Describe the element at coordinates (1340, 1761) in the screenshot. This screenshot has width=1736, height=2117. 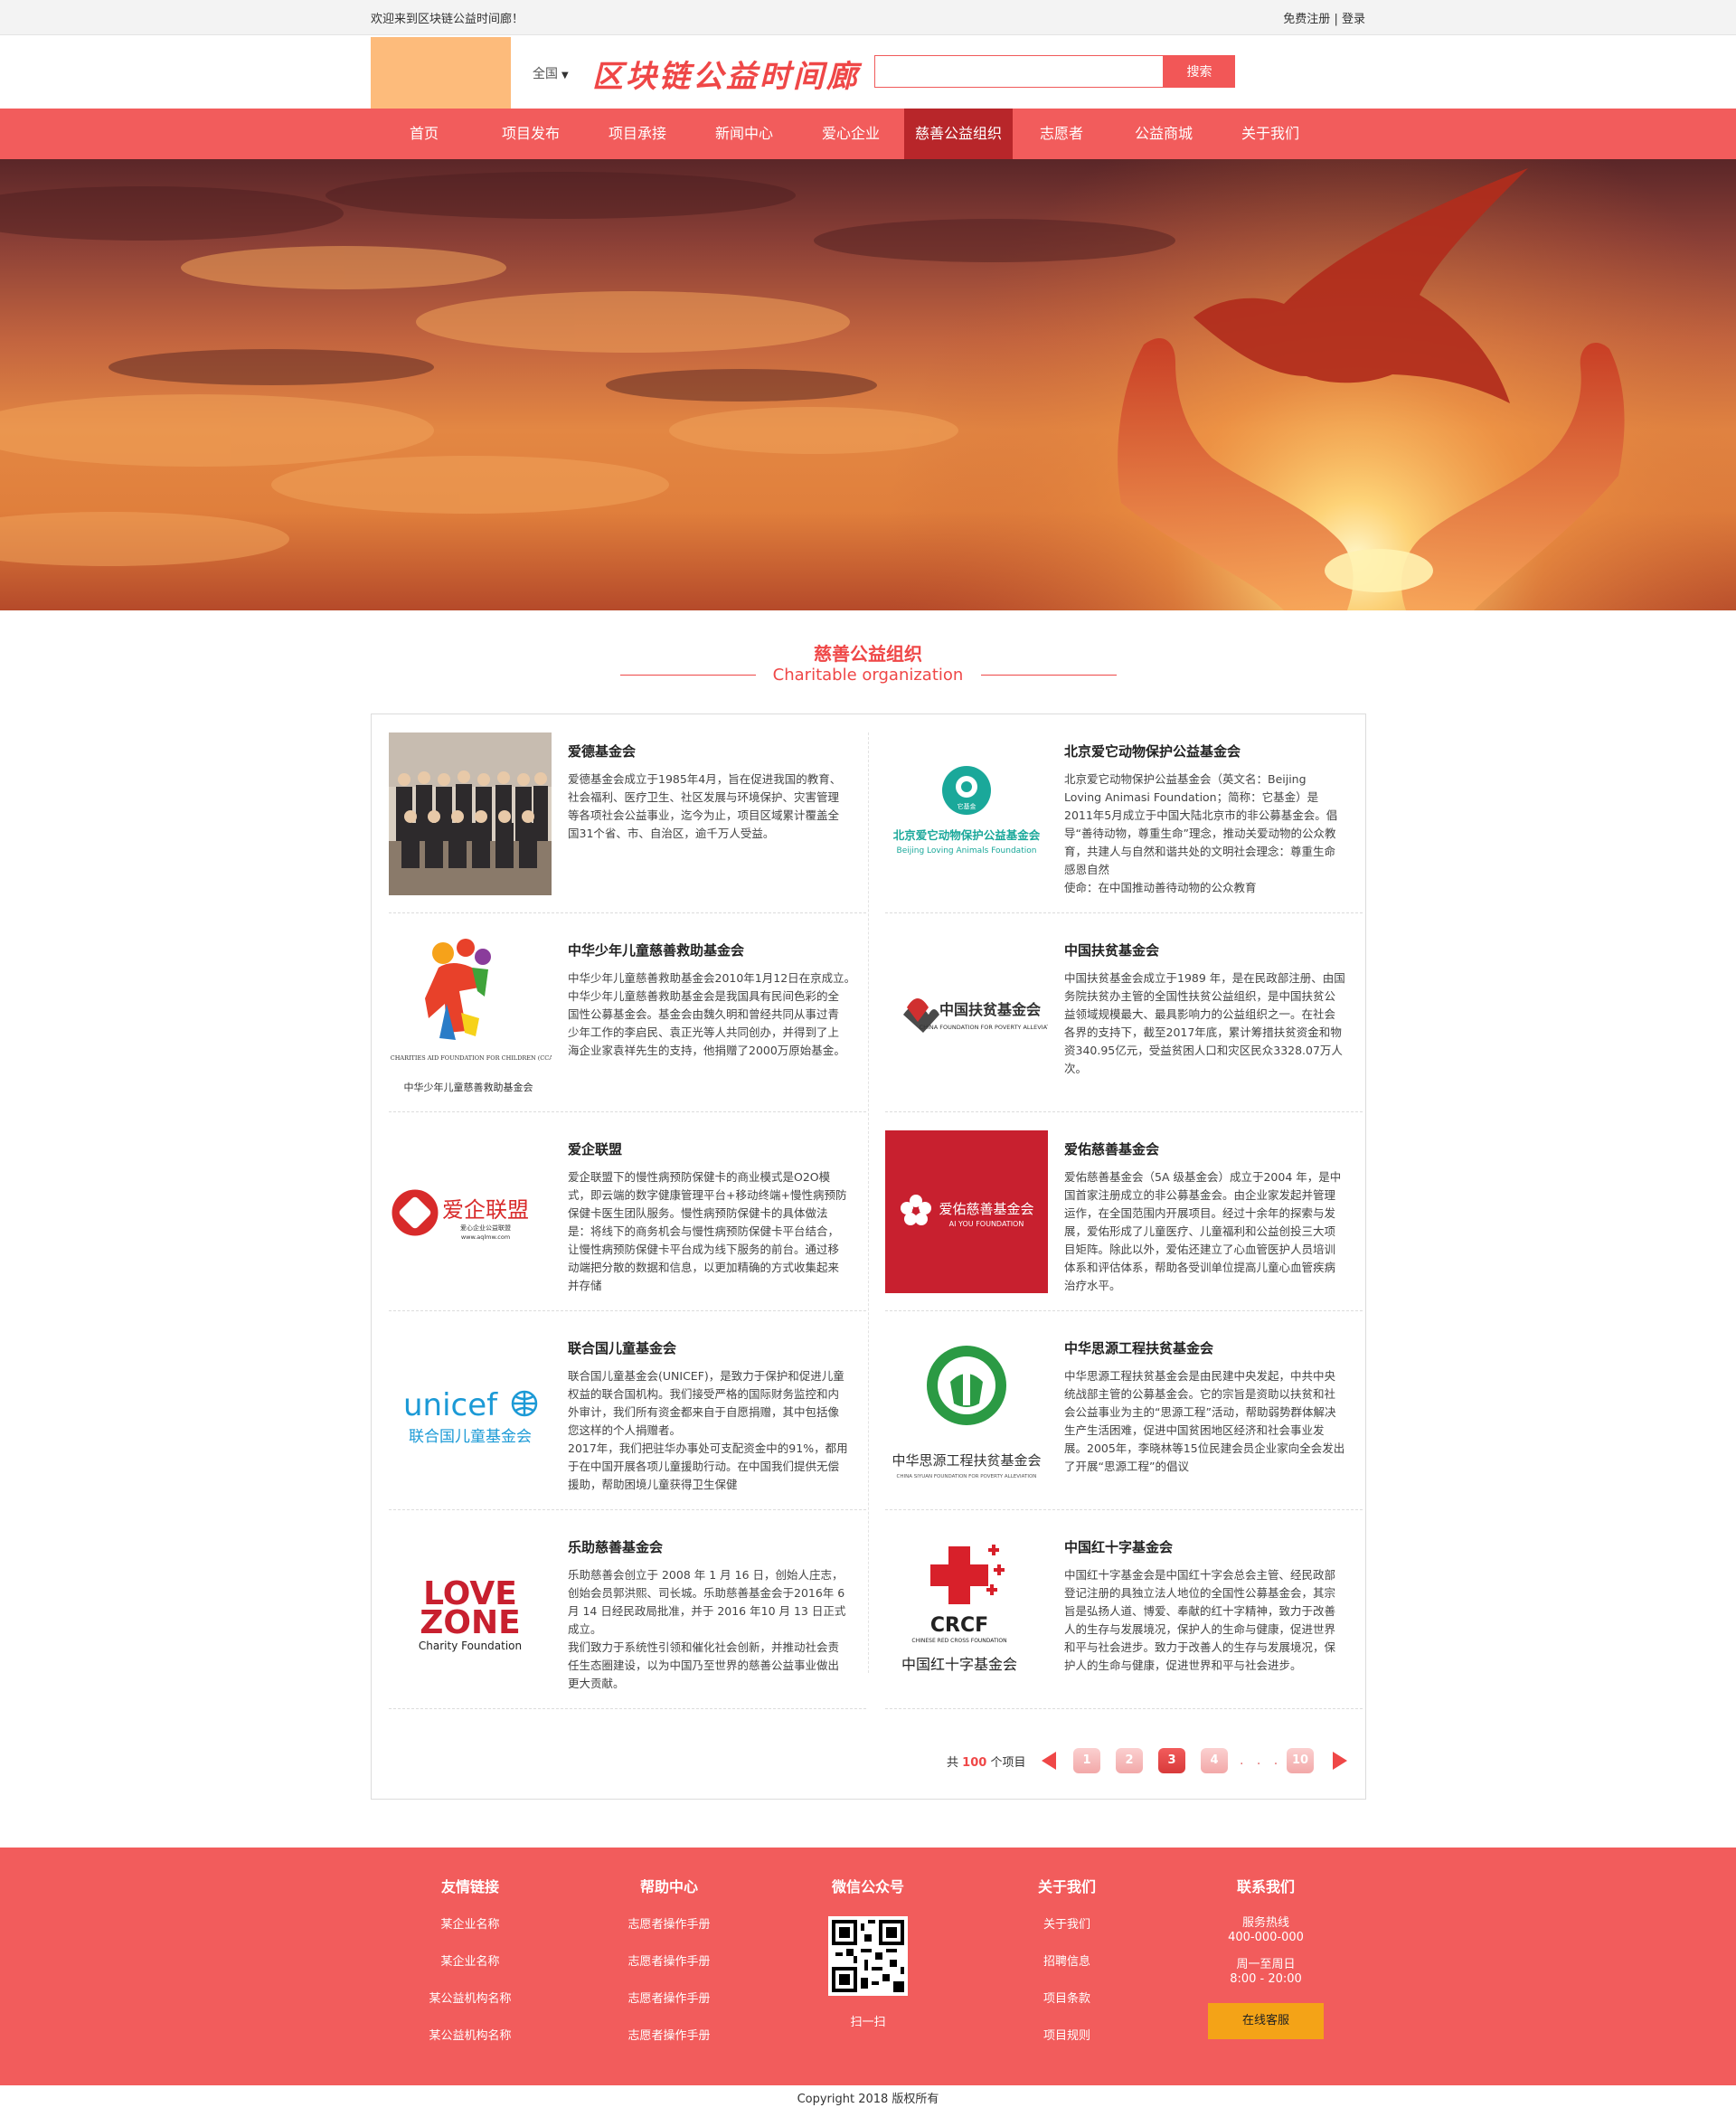
I see `next-page-icon` at that location.